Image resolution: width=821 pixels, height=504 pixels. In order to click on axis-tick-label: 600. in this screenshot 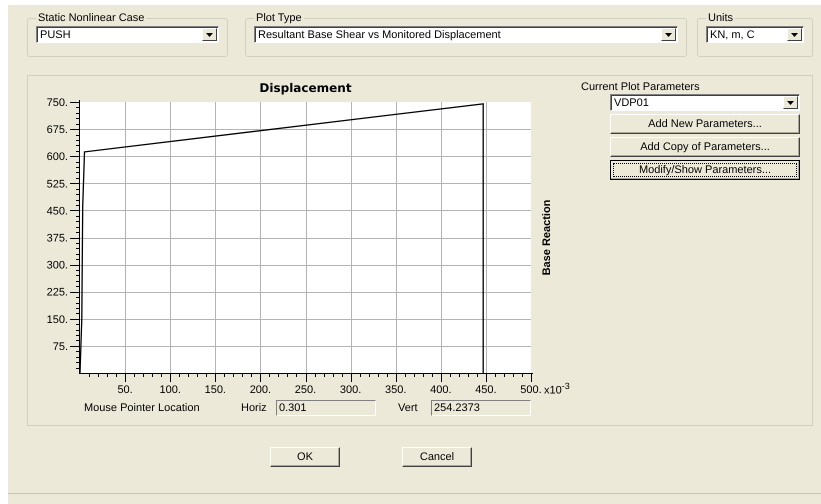, I will do `click(57, 157)`.